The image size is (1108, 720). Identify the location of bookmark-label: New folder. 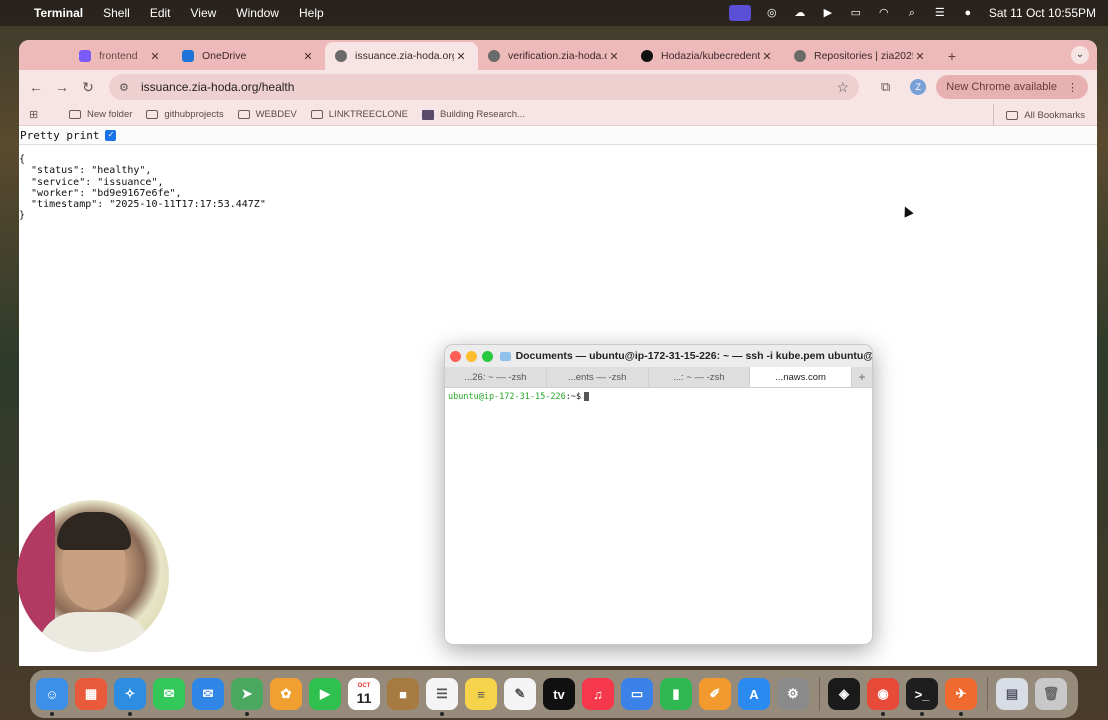
(110, 114).